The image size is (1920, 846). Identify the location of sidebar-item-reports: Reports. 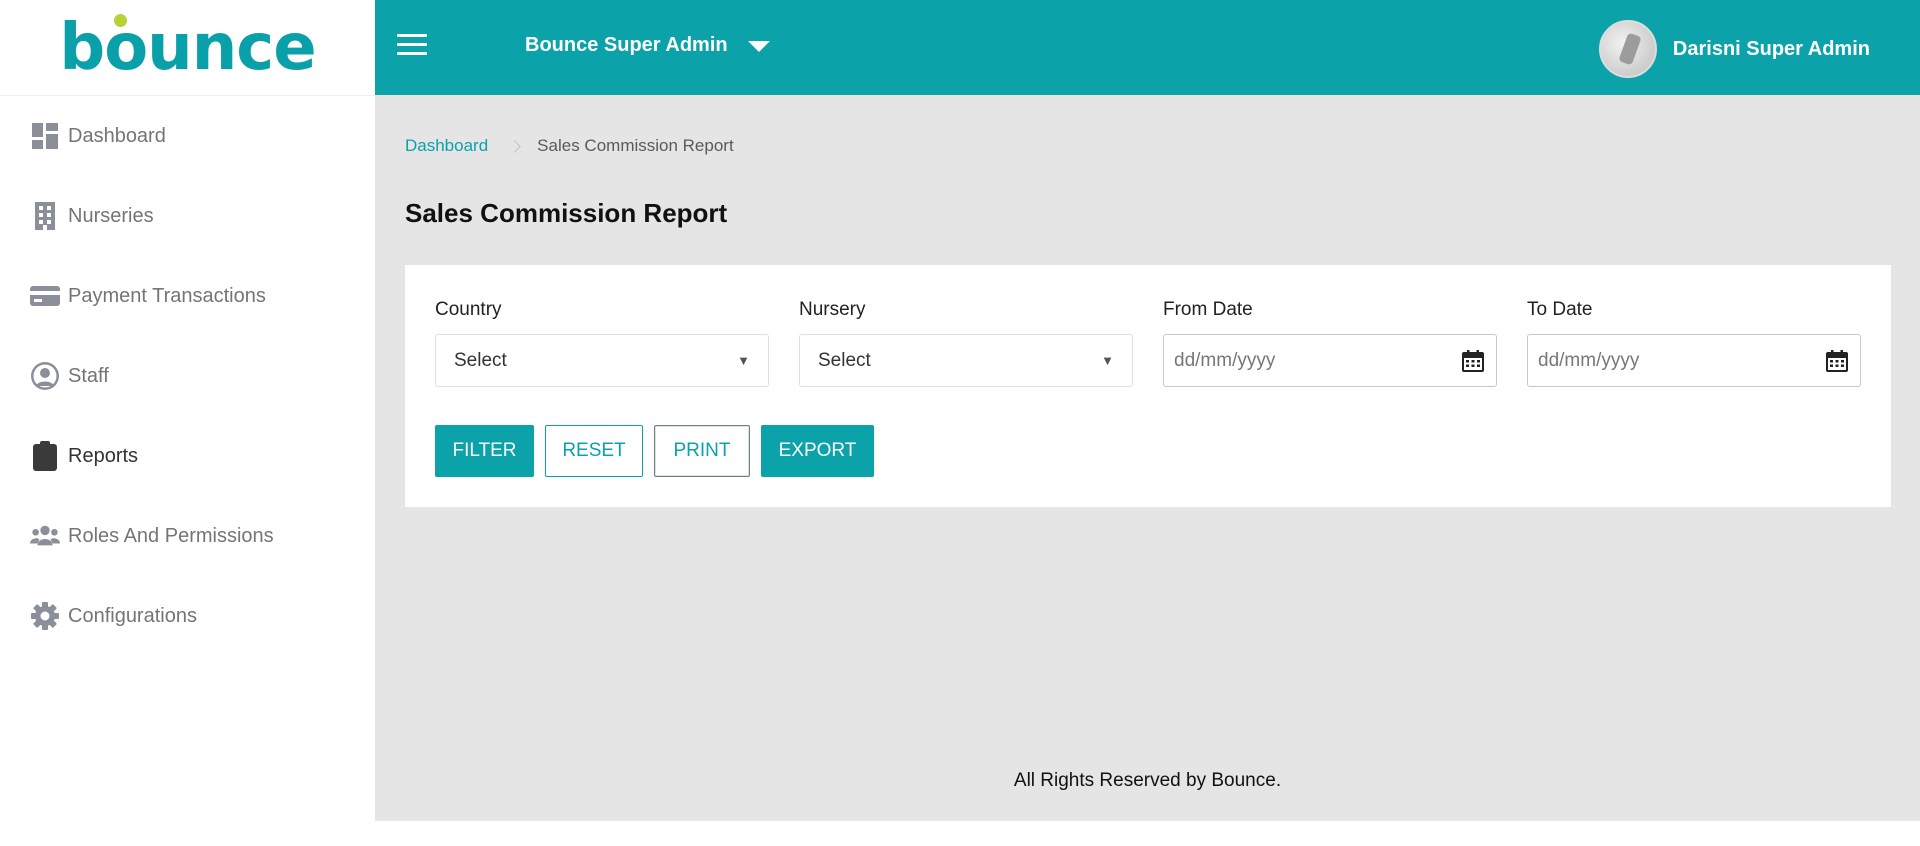
(187, 456).